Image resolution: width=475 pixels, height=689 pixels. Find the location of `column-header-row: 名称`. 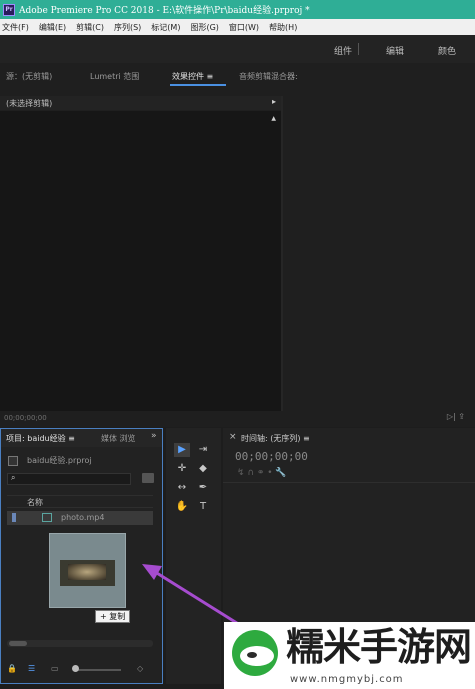

column-header-row: 名称 is located at coordinates (80, 501).